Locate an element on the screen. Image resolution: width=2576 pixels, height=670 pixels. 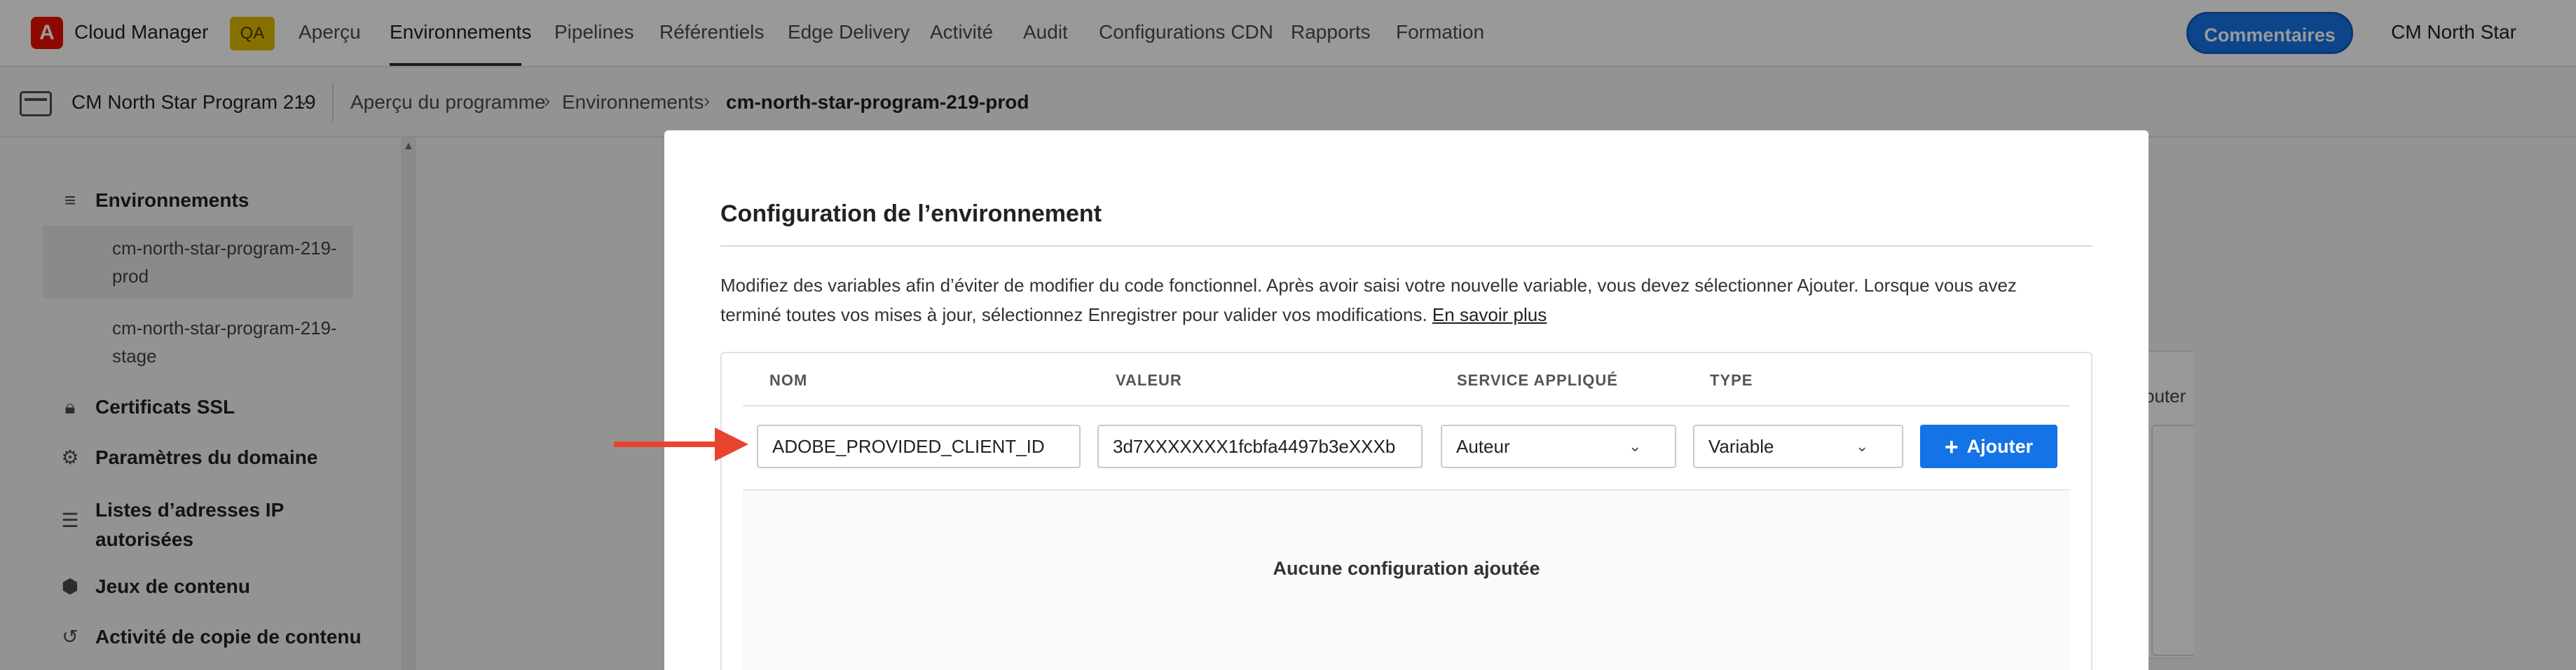
column-header-value: VALEUR is located at coordinates (1149, 380).